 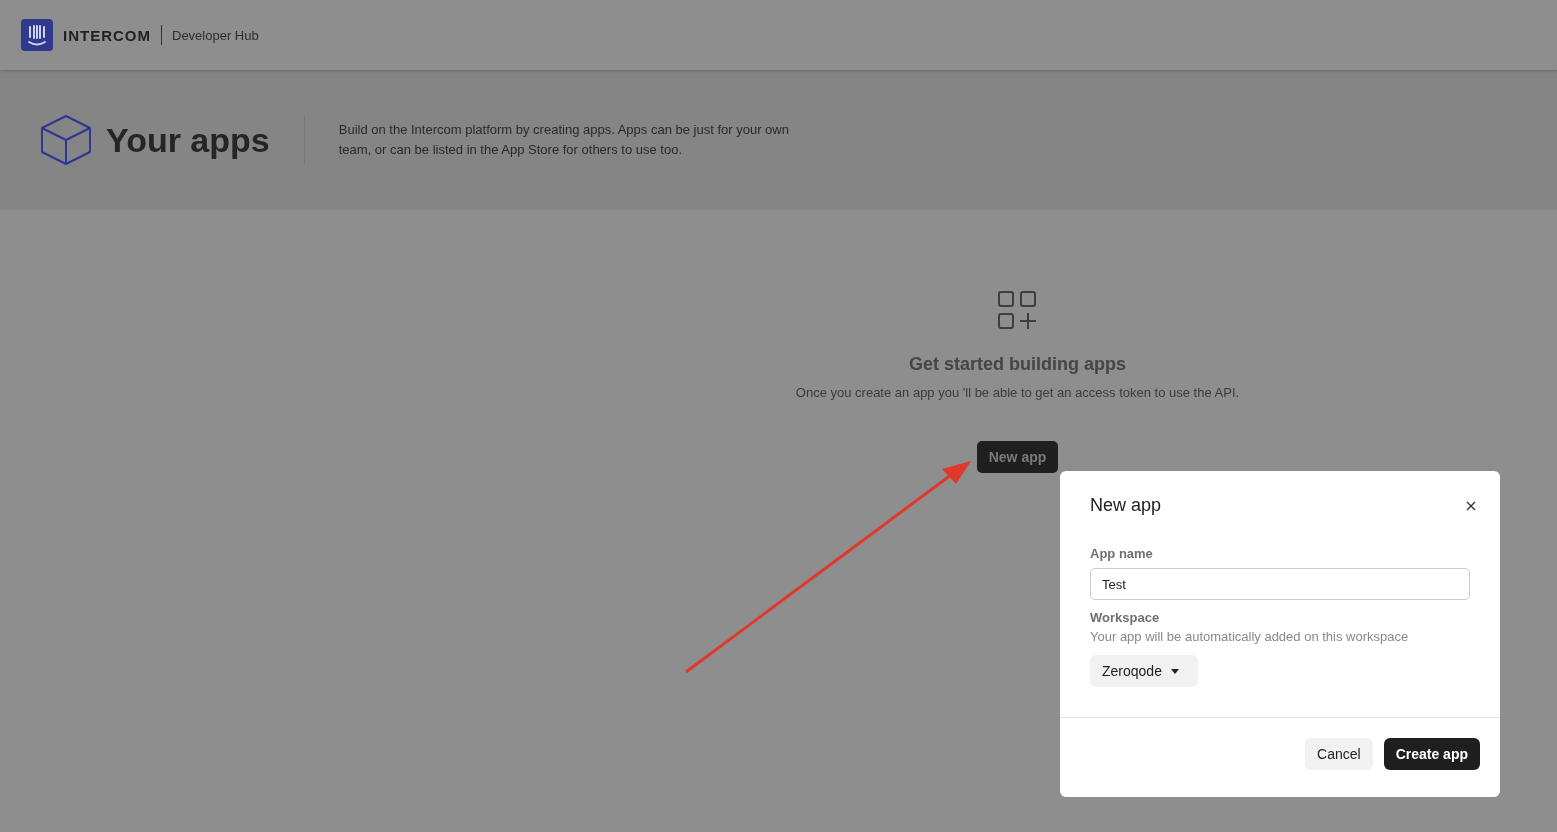 I want to click on field-help: Your app will be automatically added on this workspace, so click(x=1249, y=636).